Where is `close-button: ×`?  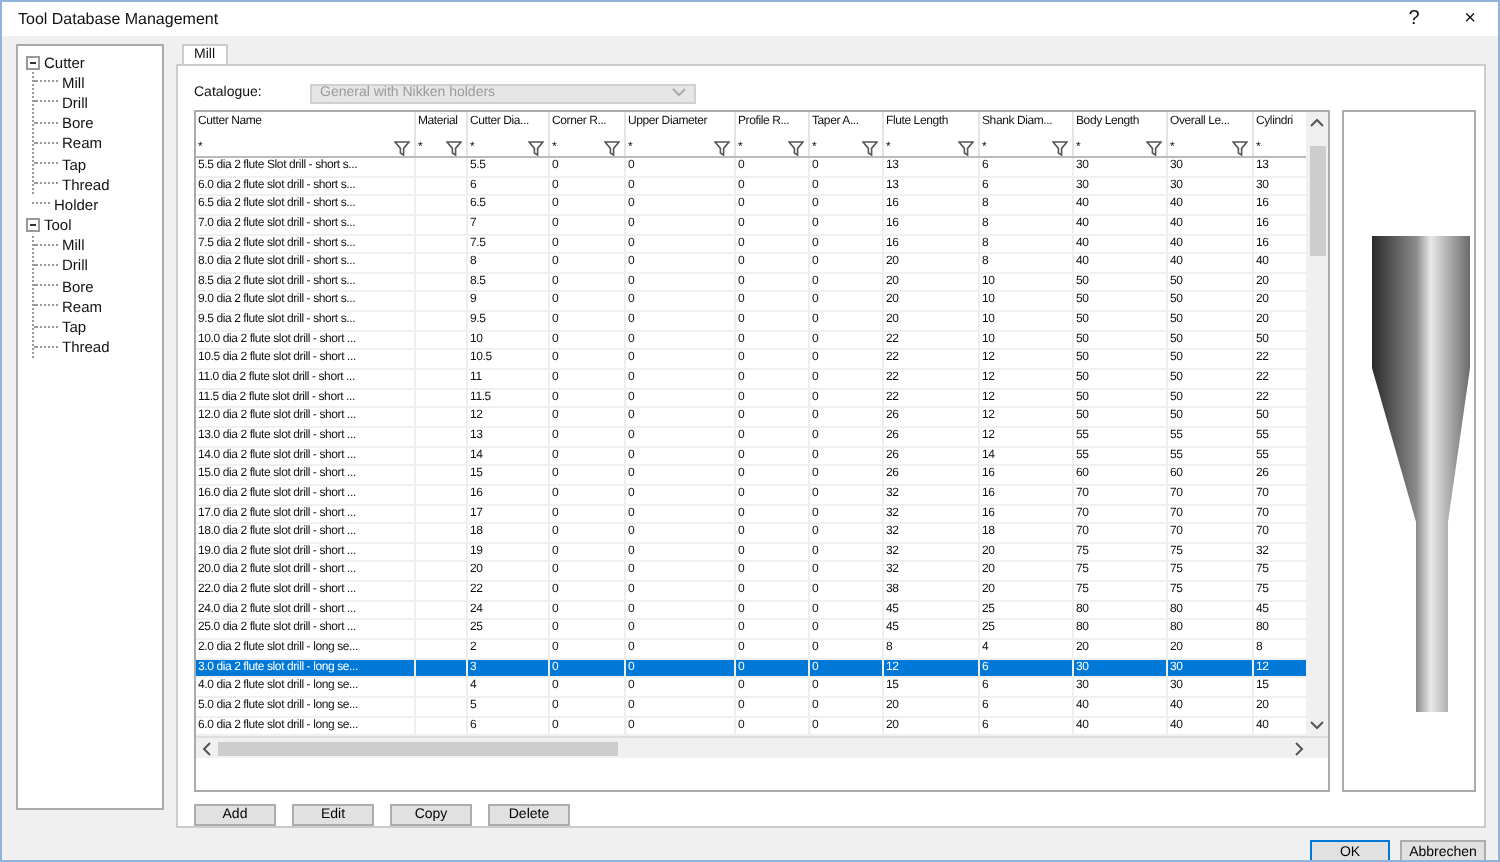 close-button: × is located at coordinates (1470, 19).